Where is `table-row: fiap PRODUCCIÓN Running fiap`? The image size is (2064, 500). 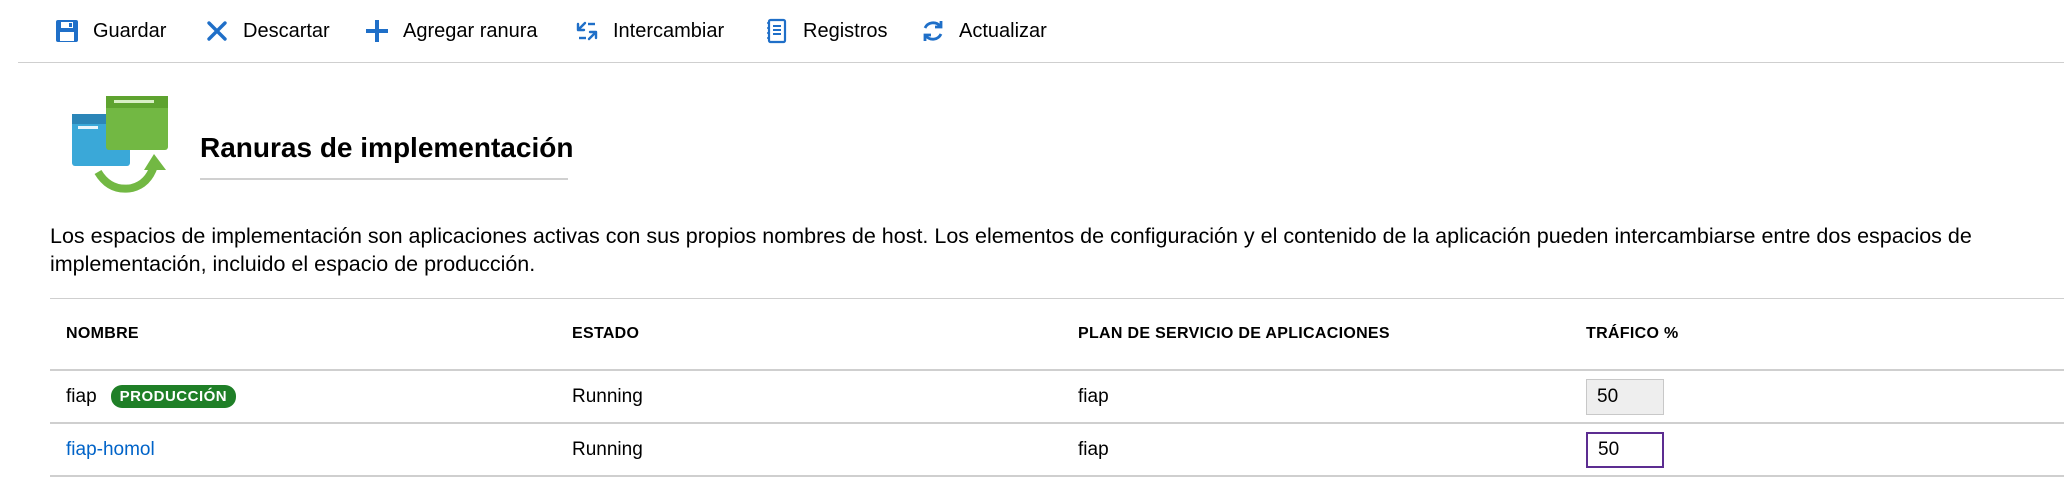 table-row: fiap PRODUCCIÓN Running fiap is located at coordinates (1057, 397).